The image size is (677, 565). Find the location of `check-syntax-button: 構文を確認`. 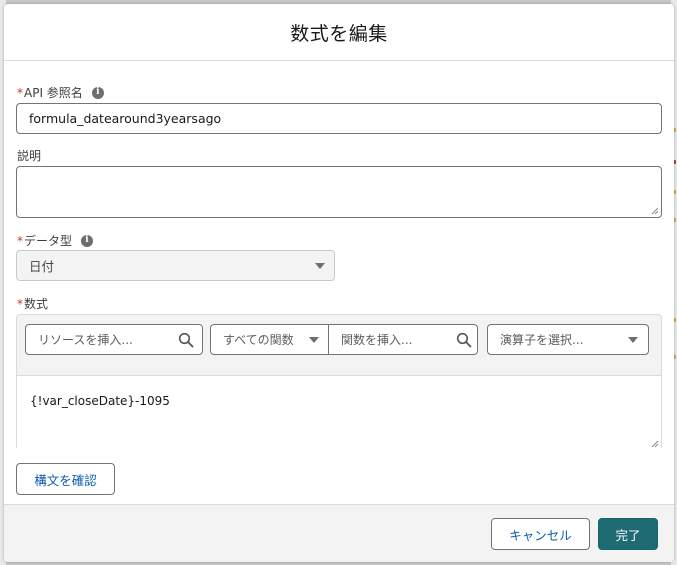

check-syntax-button: 構文を確認 is located at coordinates (65, 479).